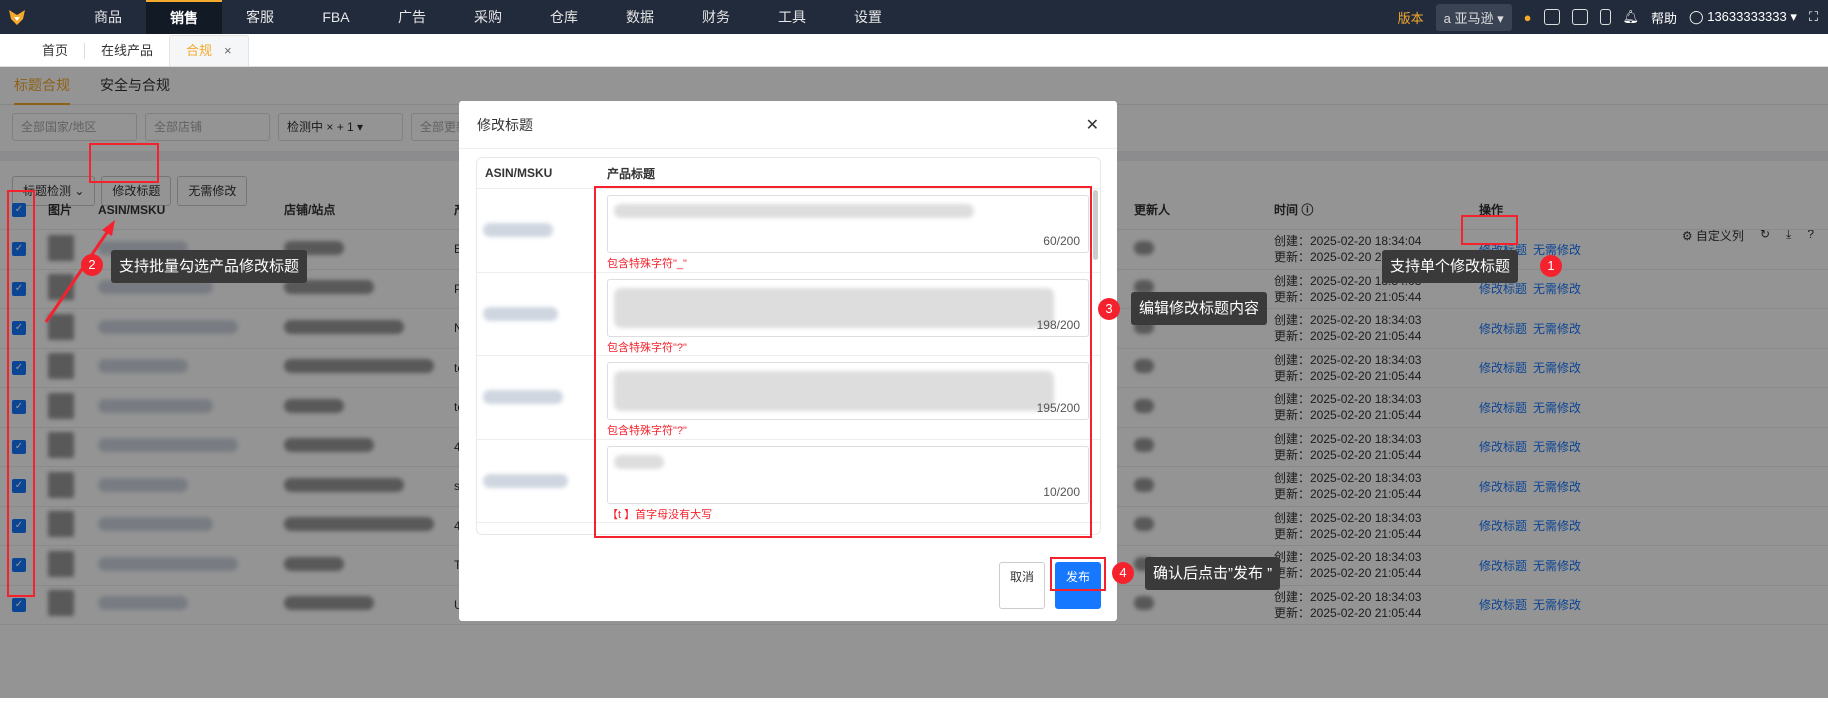 Image resolution: width=1828 pixels, height=706 pixels. Describe the element at coordinates (505, 124) in the screenshot. I see `modal-title: 修改标题` at that location.